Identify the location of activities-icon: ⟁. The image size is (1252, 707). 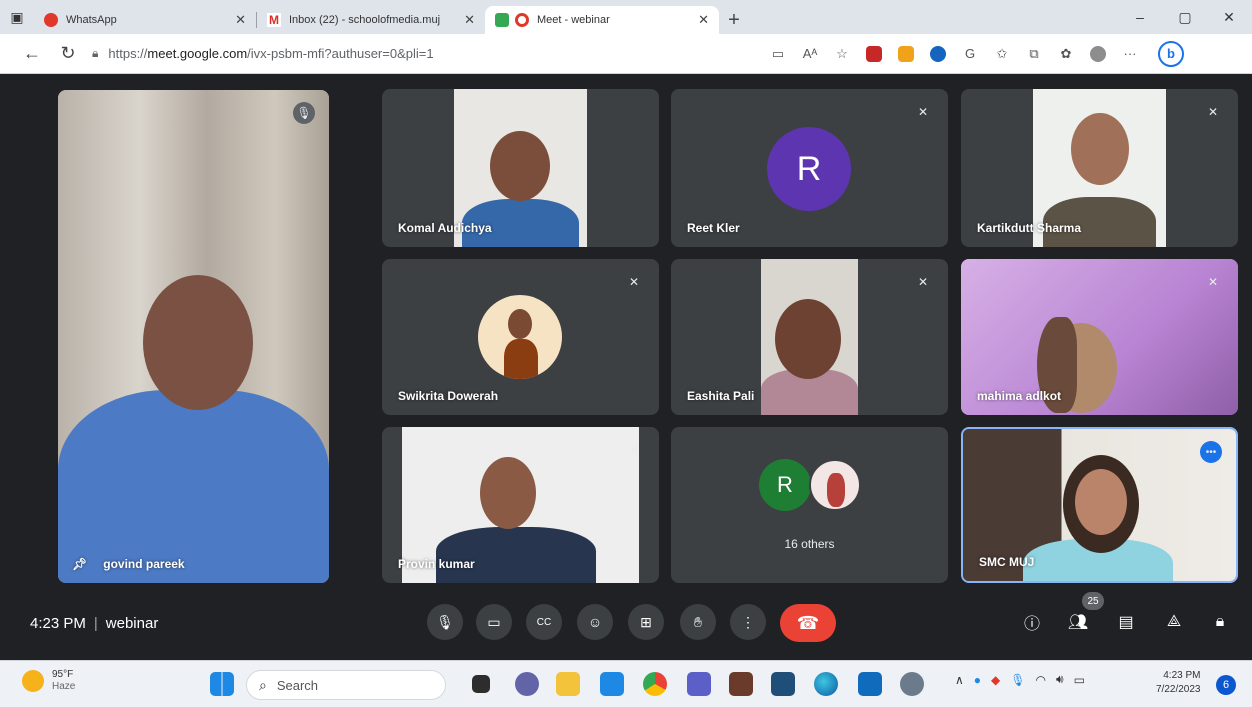
(1174, 622).